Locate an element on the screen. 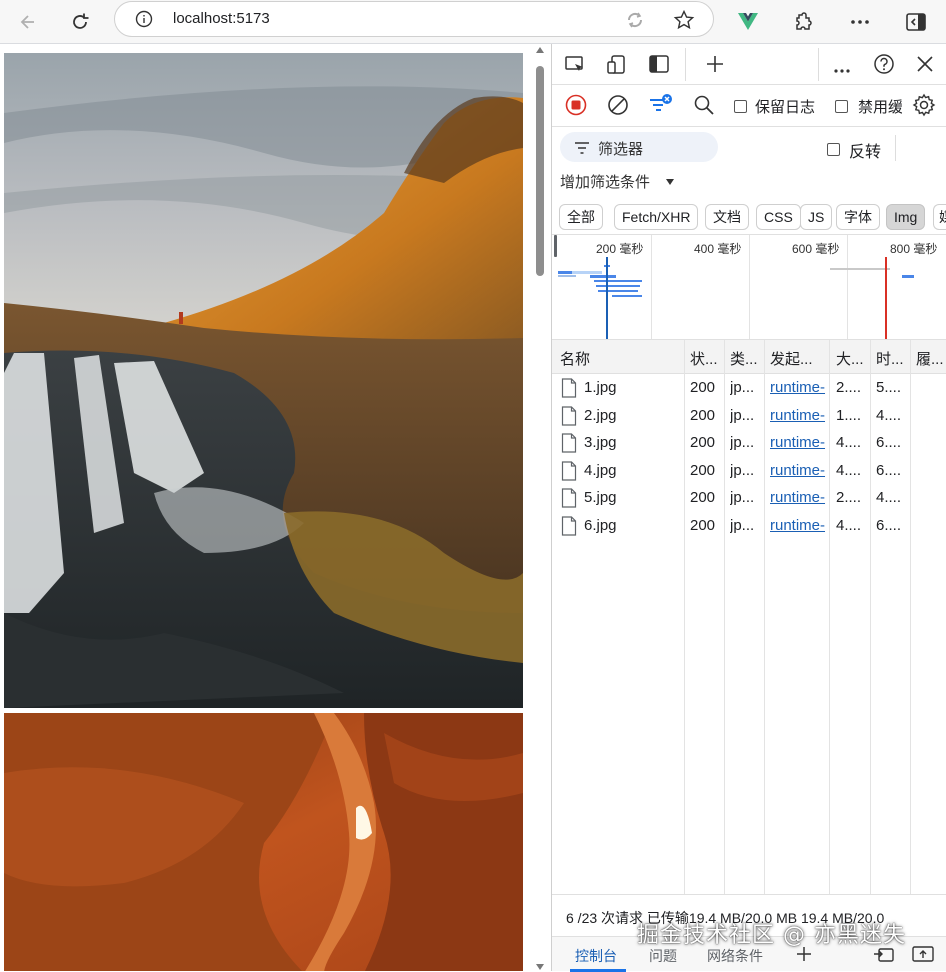 Image resolution: width=946 pixels, height=972 pixels. sidebar-toggle-icon is located at coordinates (916, 22).